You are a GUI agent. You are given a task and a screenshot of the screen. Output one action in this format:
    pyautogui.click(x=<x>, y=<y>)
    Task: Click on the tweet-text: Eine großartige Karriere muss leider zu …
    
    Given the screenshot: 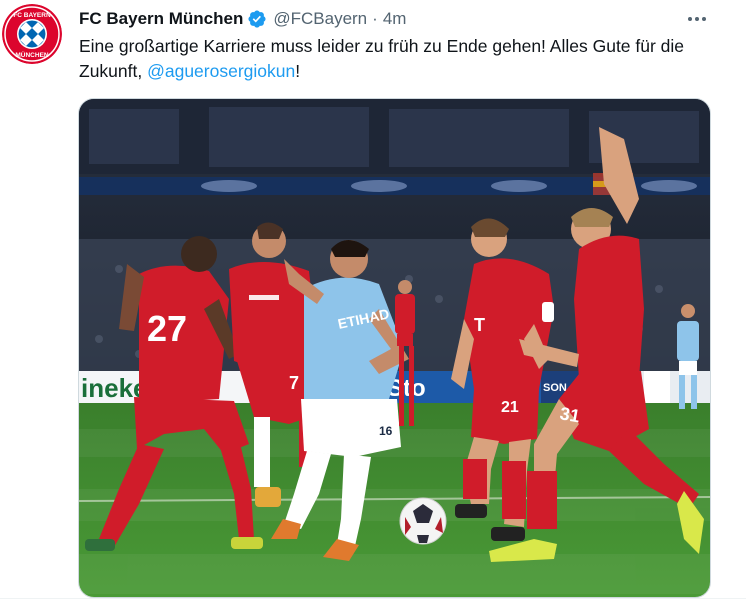 What is the action you would take?
    pyautogui.click(x=399, y=59)
    